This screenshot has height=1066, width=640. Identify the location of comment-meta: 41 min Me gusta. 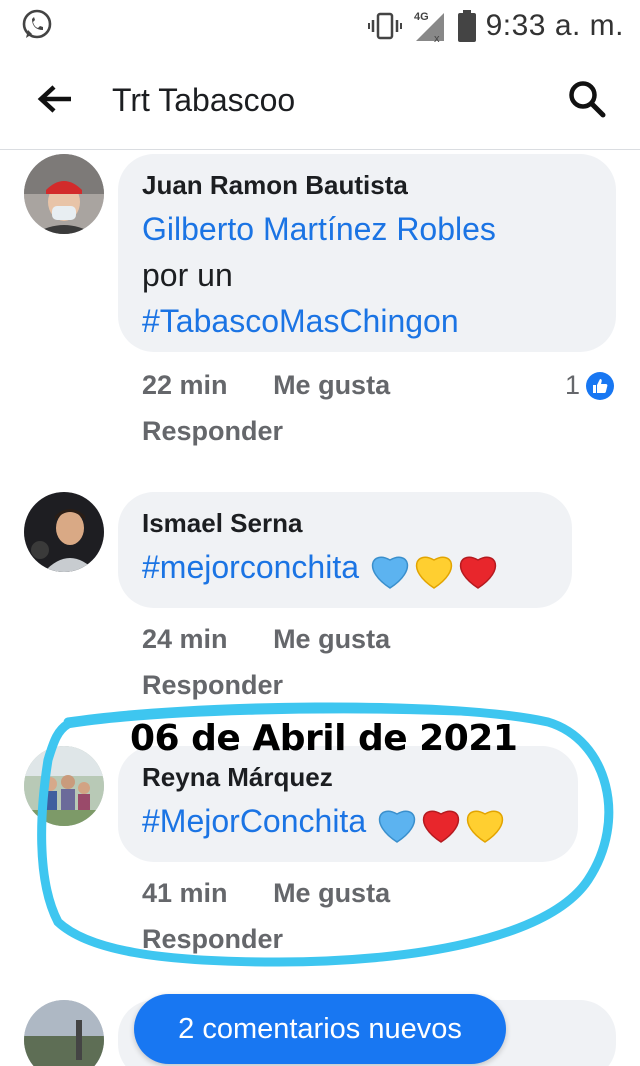
(266, 893).